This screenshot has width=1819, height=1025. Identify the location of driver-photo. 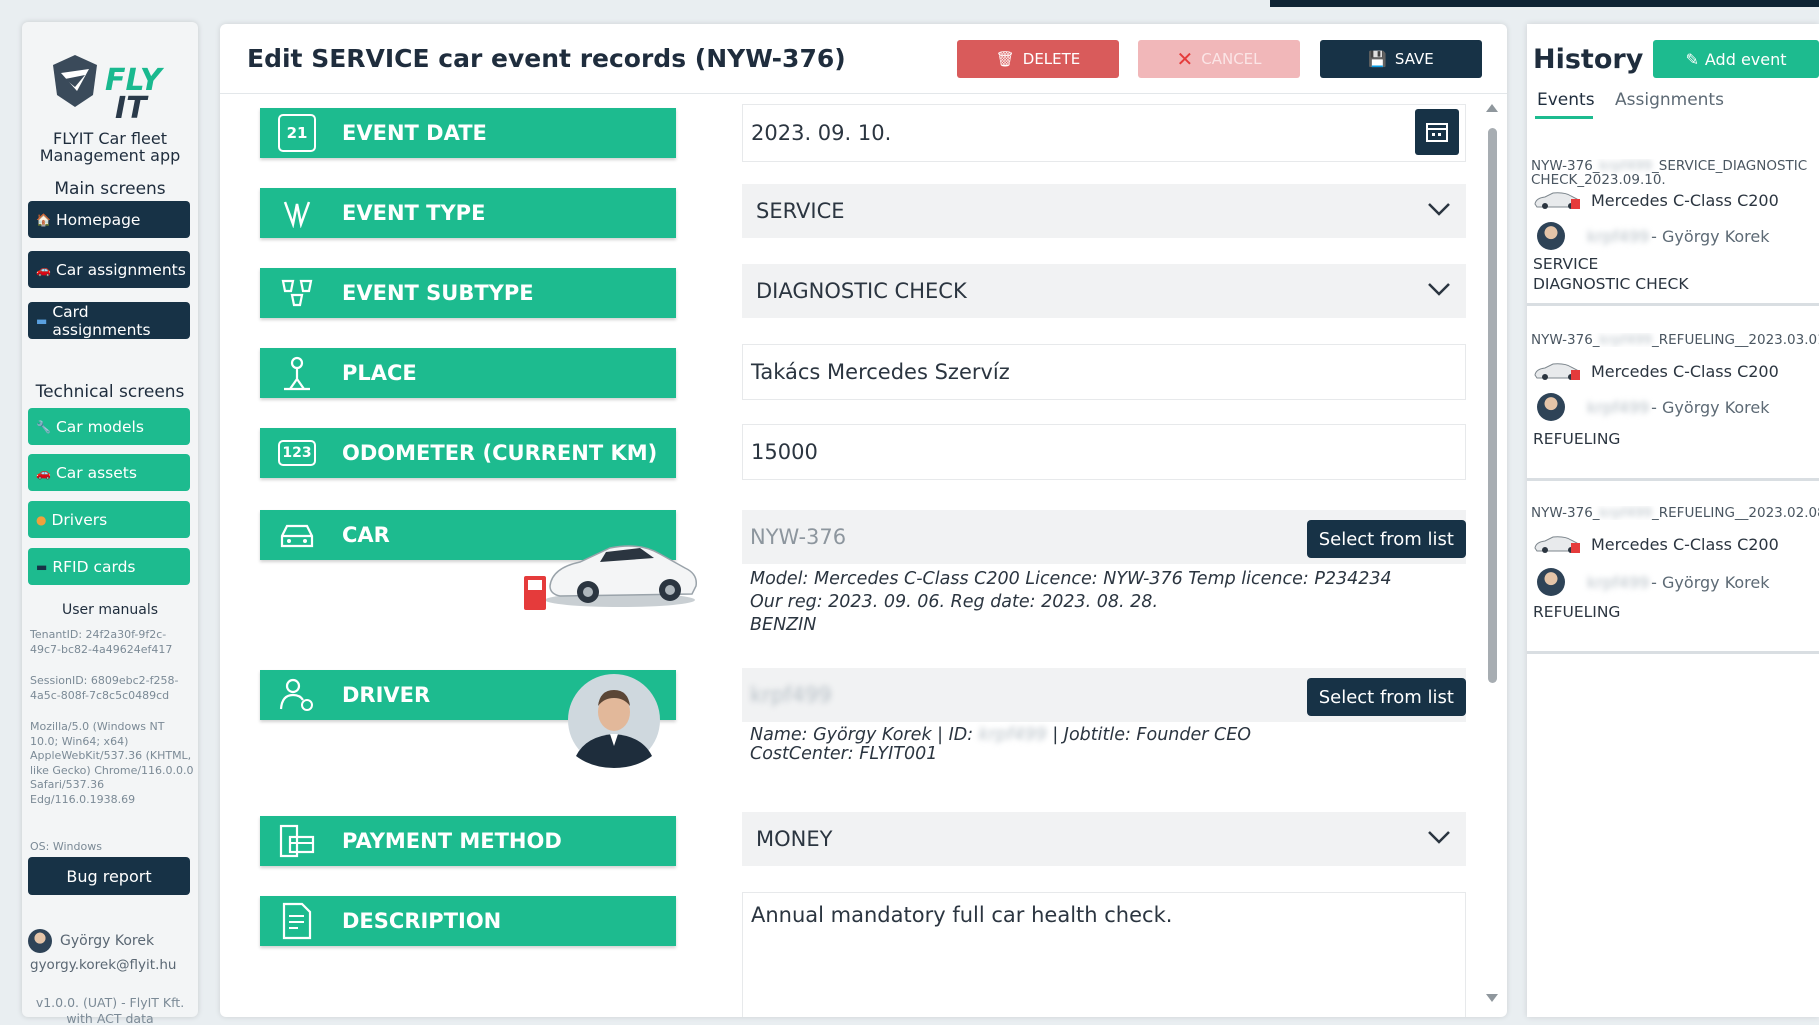
(614, 721).